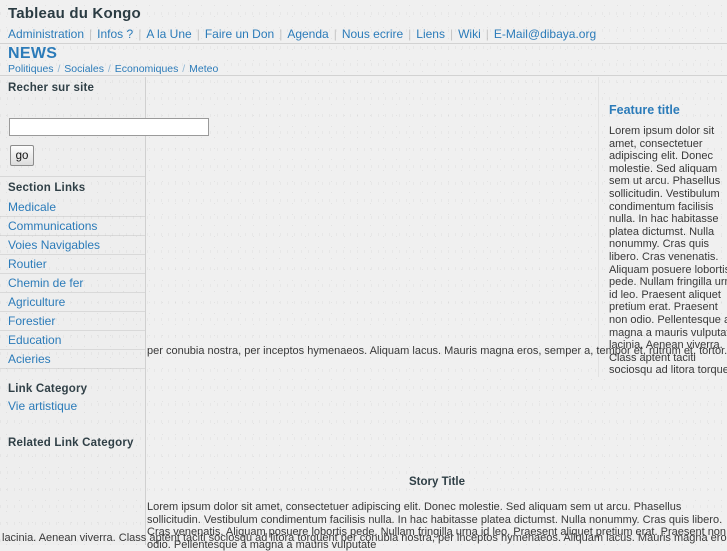 The image size is (727, 551). I want to click on page-title: Tableau du Kongo, so click(74, 13).